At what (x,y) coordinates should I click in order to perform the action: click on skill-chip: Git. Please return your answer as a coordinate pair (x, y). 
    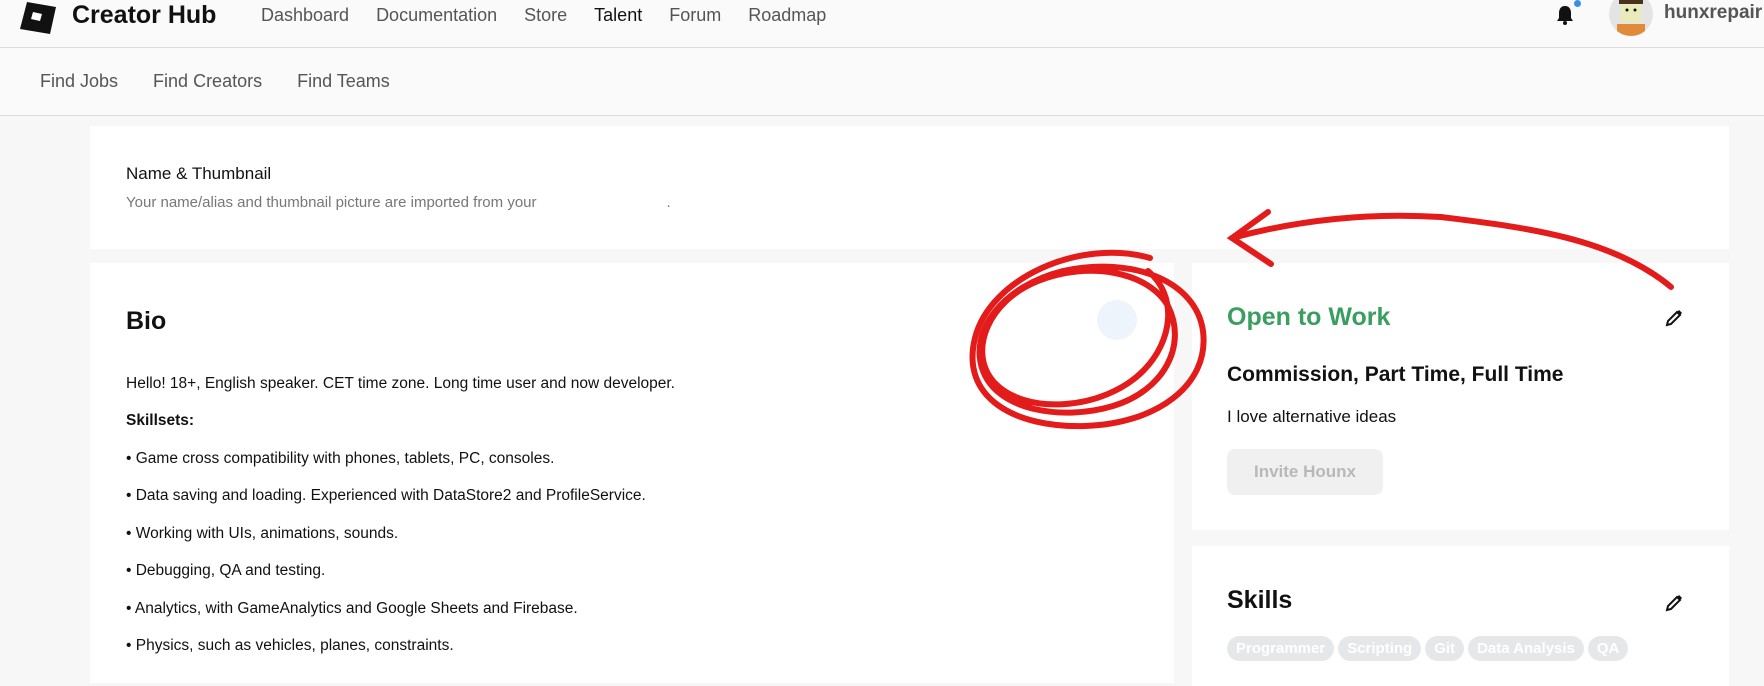
    Looking at the image, I should click on (1445, 648).